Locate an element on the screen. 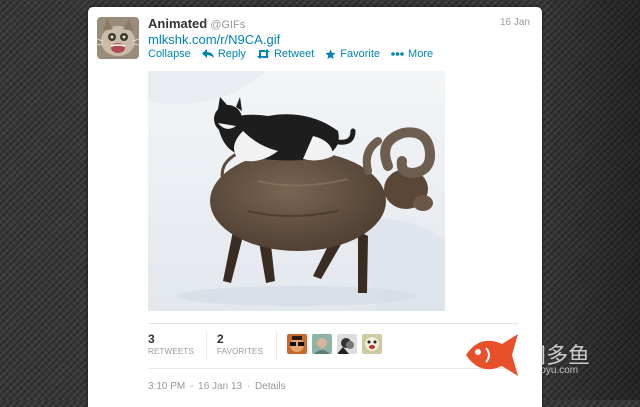 The height and width of the screenshot is (407, 640). tweet-date: 16 Jan is located at coordinates (515, 22).